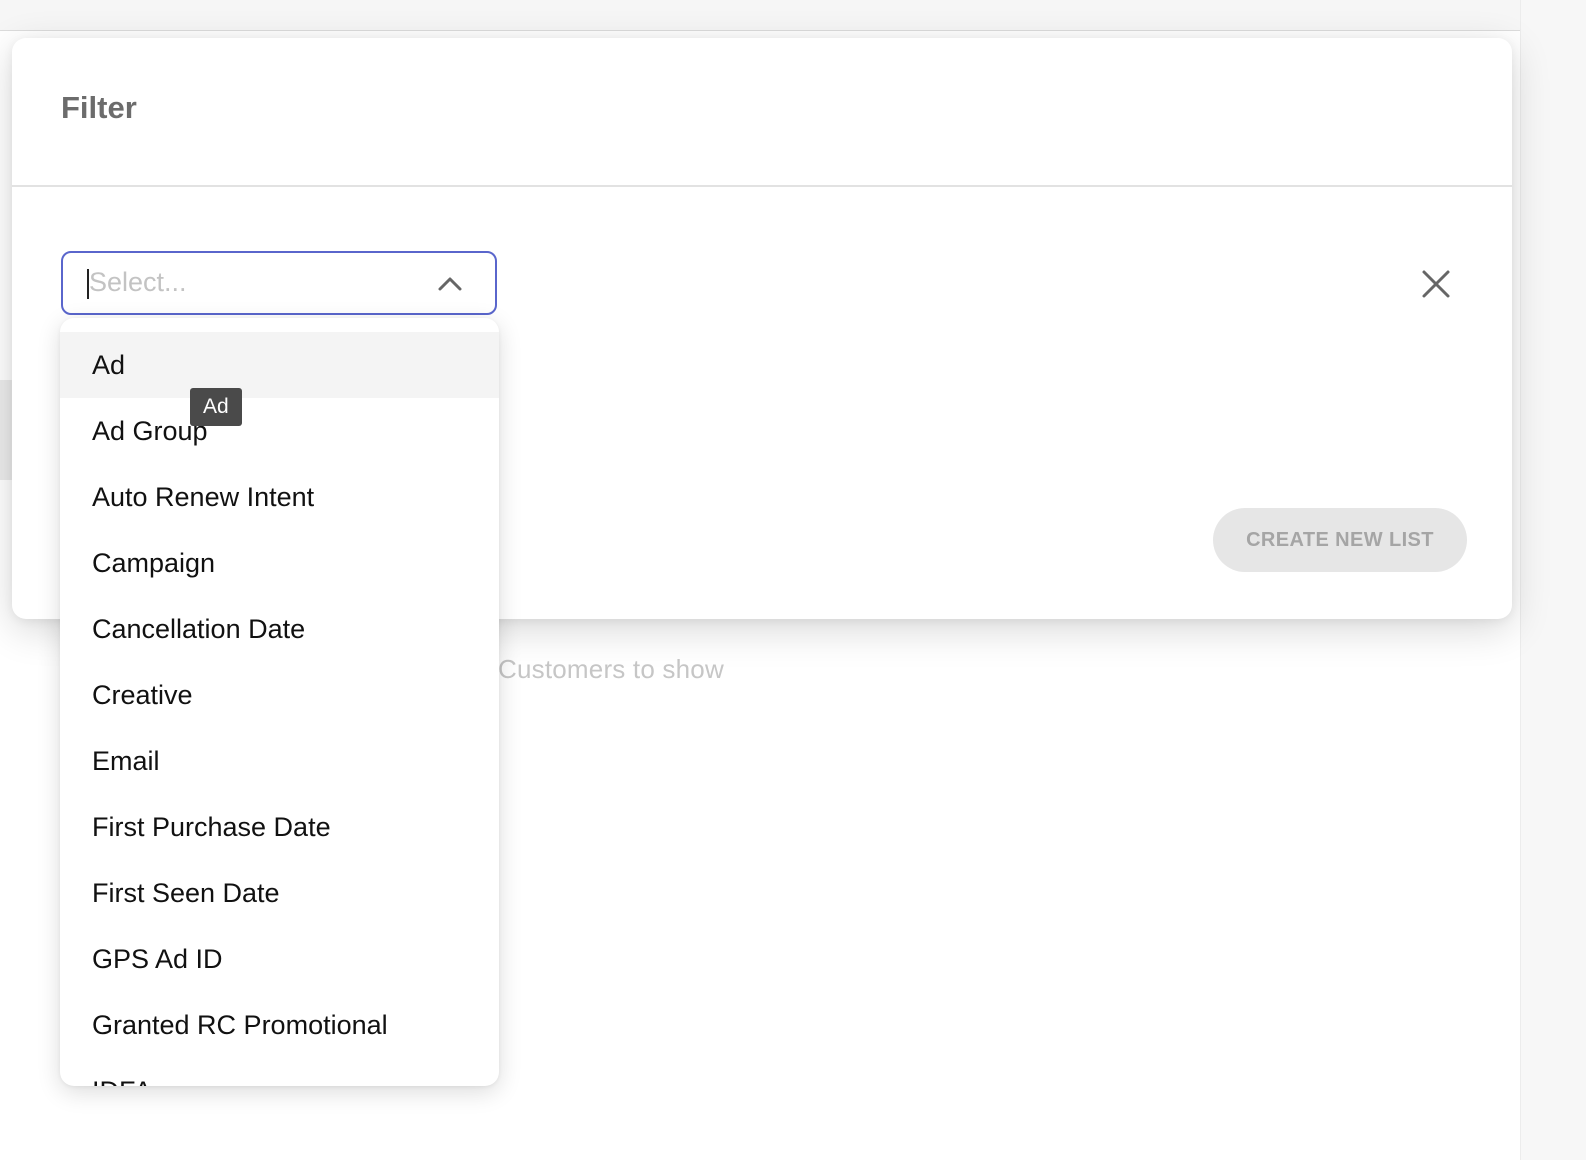 Image resolution: width=1586 pixels, height=1160 pixels. What do you see at coordinates (279, 629) in the screenshot?
I see `dropdown-option: Cancellation Date` at bounding box center [279, 629].